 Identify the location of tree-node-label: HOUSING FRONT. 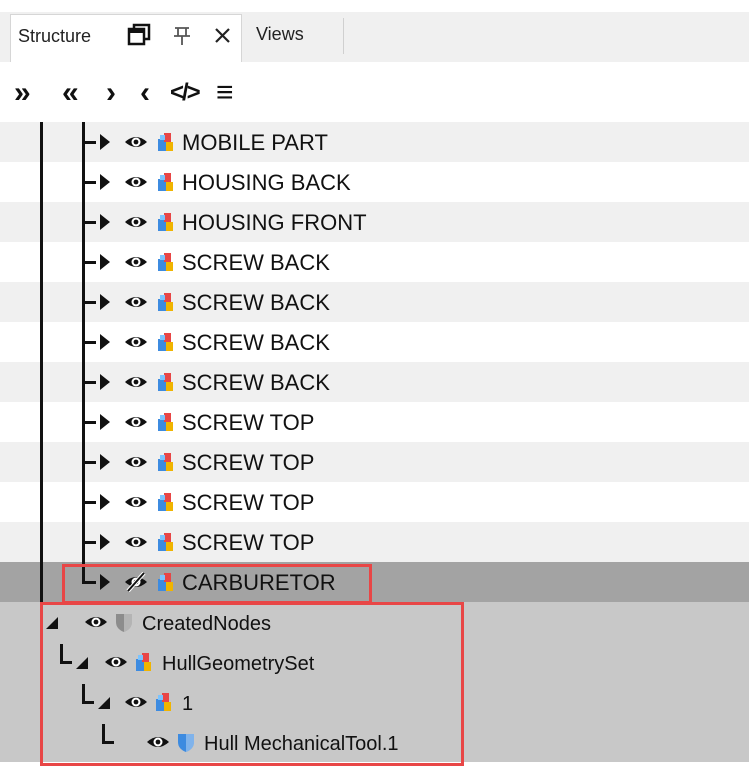
(274, 223).